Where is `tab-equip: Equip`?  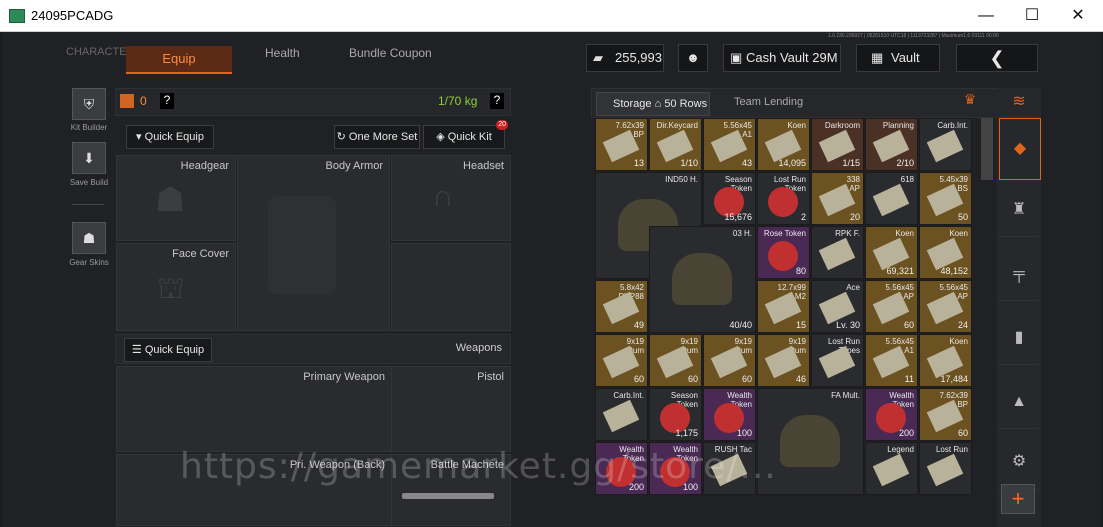 tab-equip: Equip is located at coordinates (179, 60).